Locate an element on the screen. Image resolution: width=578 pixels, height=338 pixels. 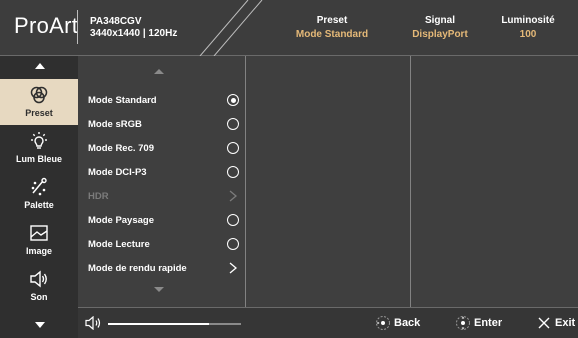
sidebar: Preset Lum Bleue Palette Image Son is located at coordinates (39, 197).